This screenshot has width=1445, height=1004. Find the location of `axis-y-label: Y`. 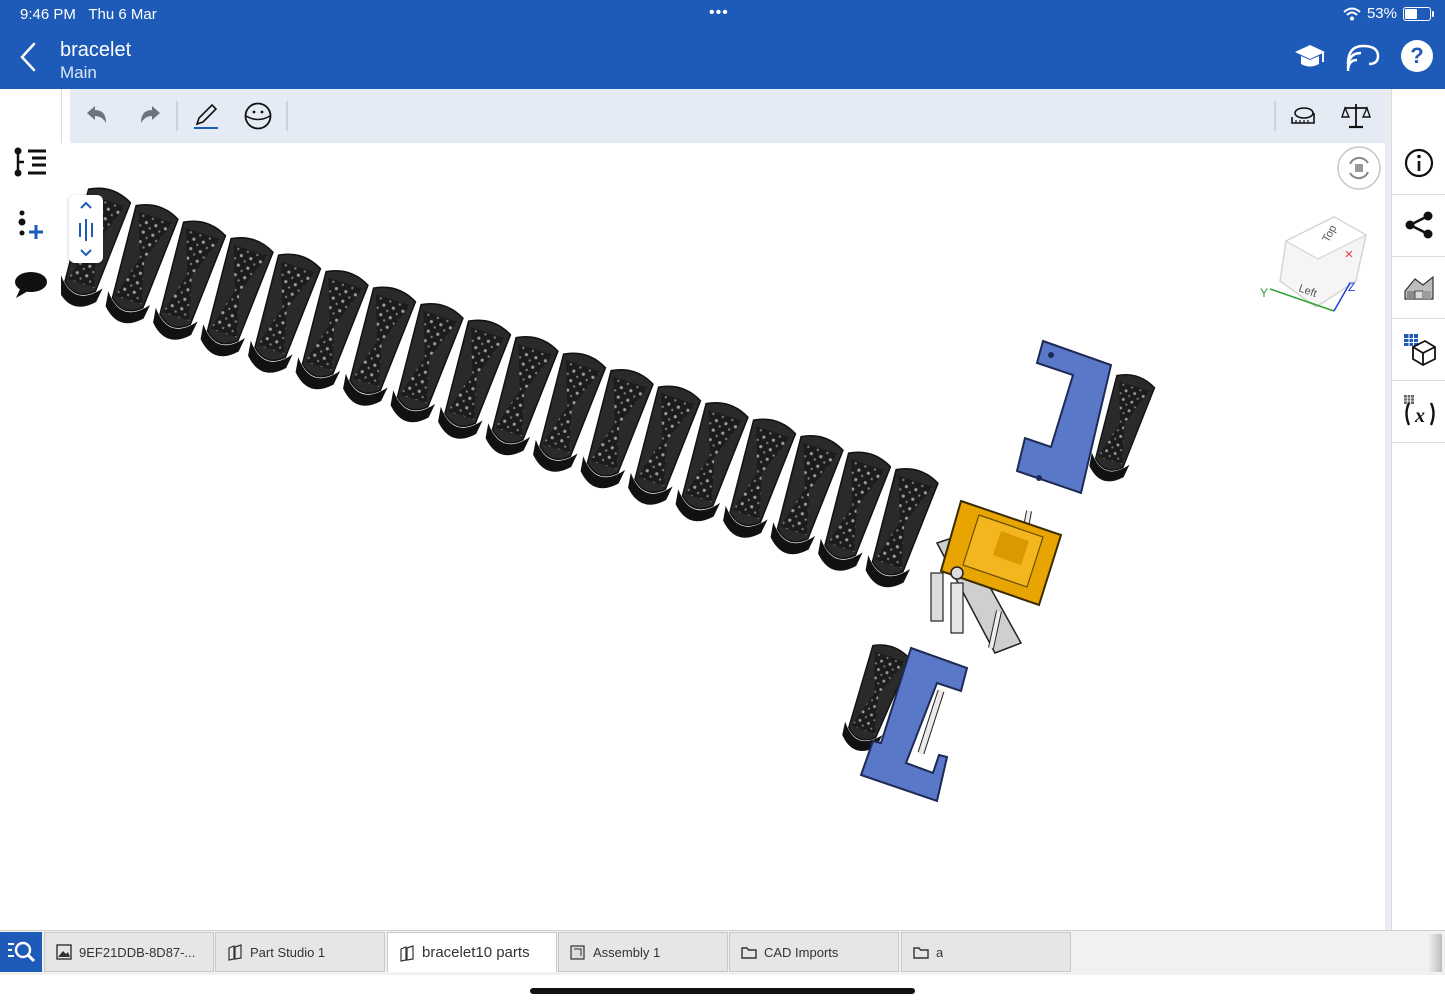

axis-y-label: Y is located at coordinates (1264, 293).